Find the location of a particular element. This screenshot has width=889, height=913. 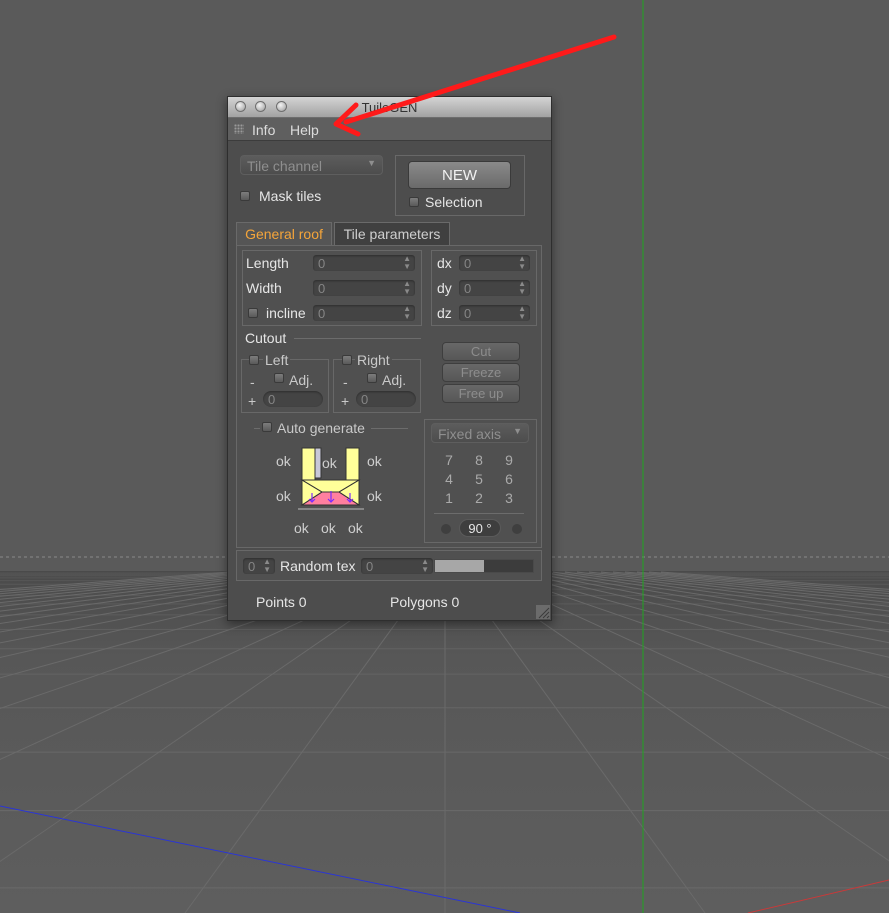

right-checkbox is located at coordinates (347, 360).